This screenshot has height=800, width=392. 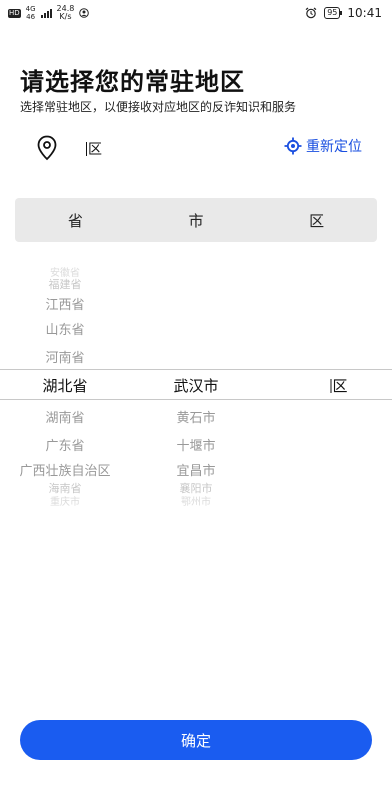 I want to click on province-option: 重庆市, so click(x=65, y=500).